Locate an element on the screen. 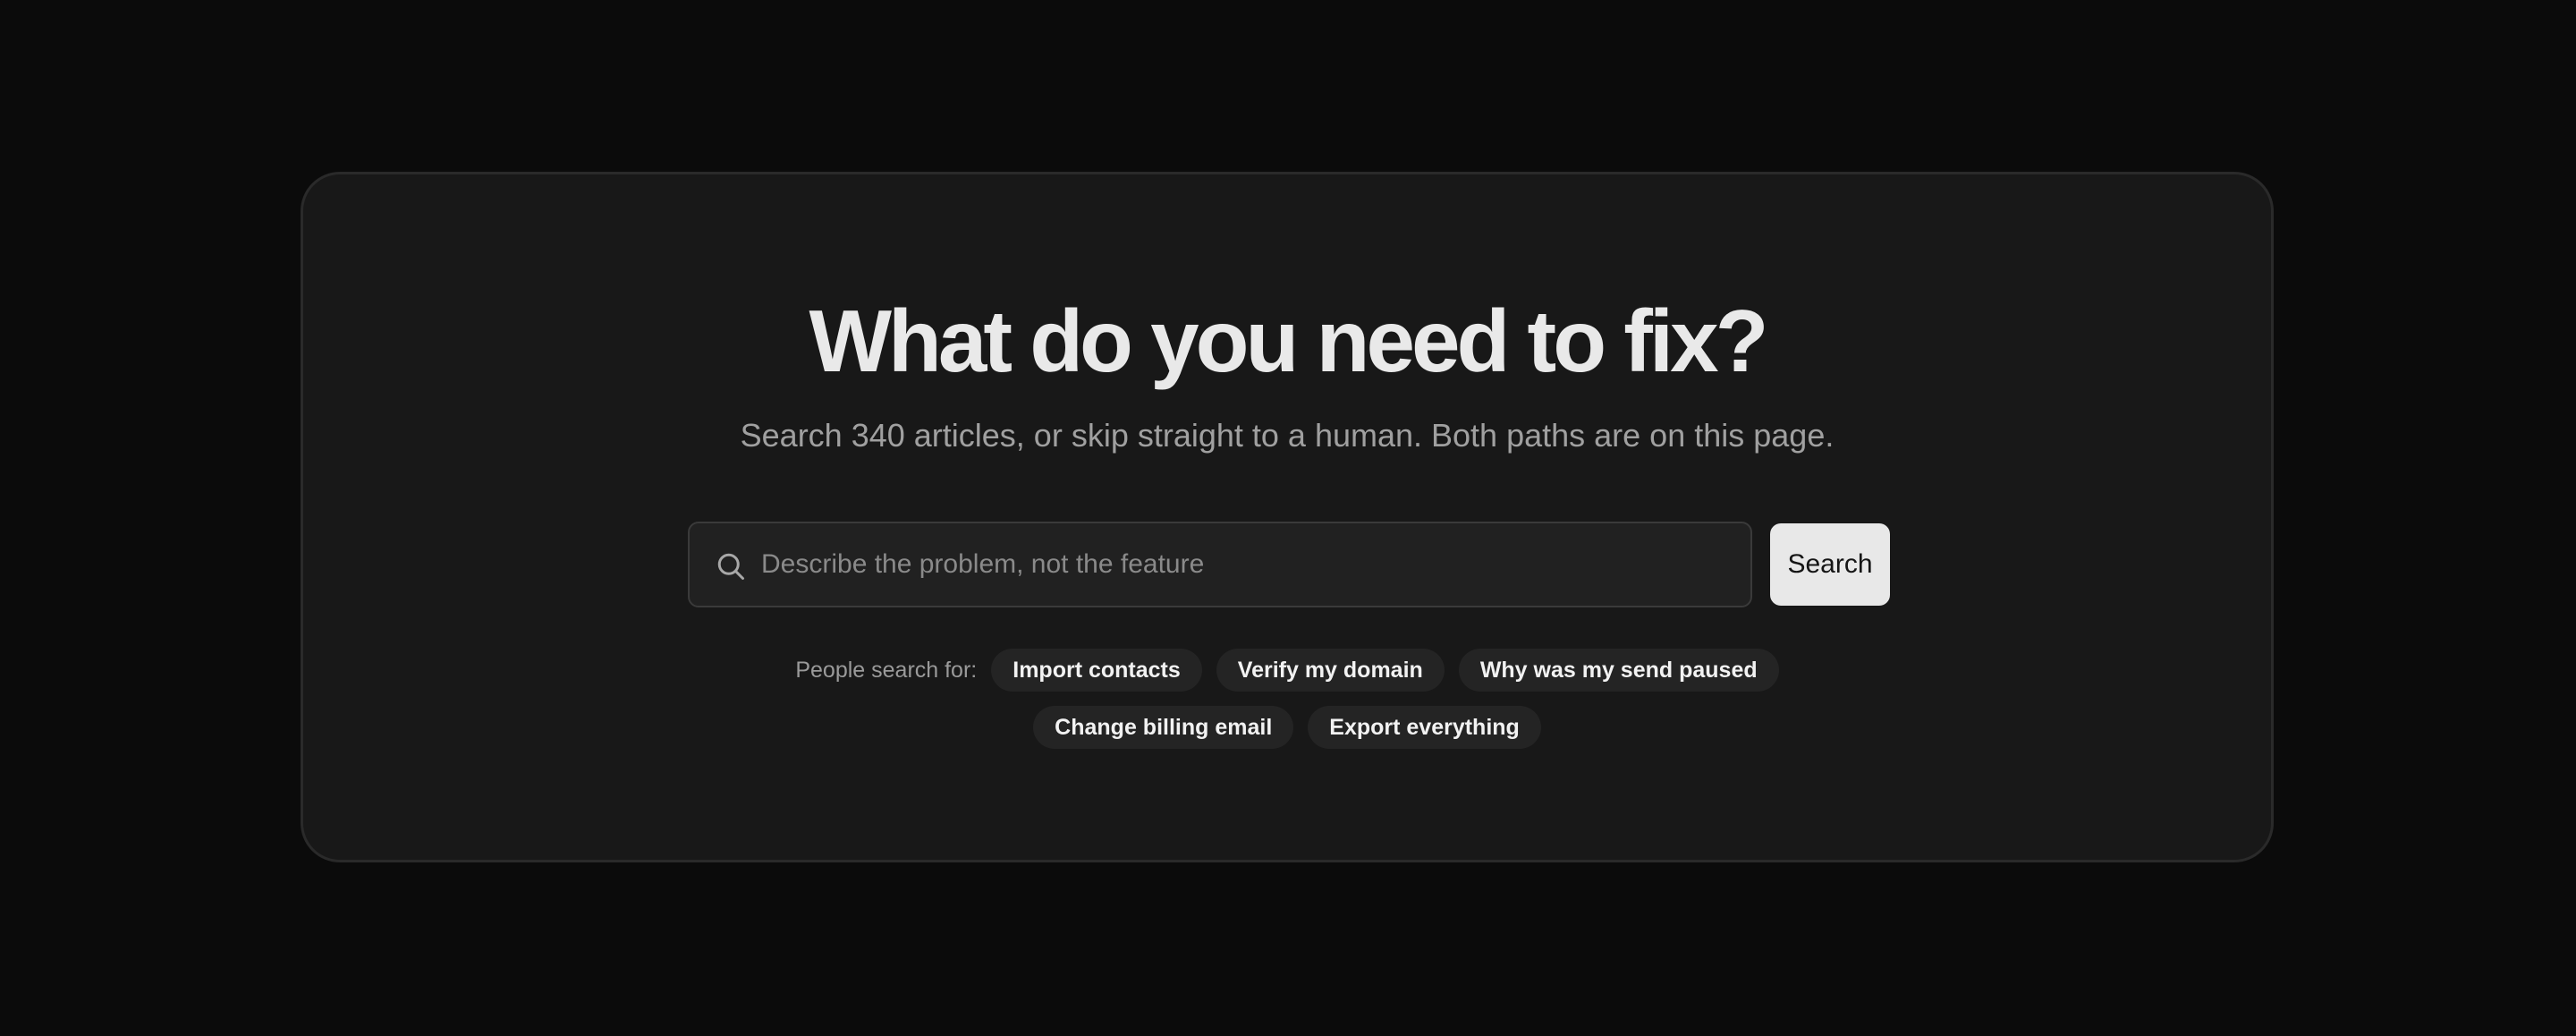 This screenshot has width=2576, height=1036. suggestion-chip-verify-domain: Verify my domain is located at coordinates (1330, 670).